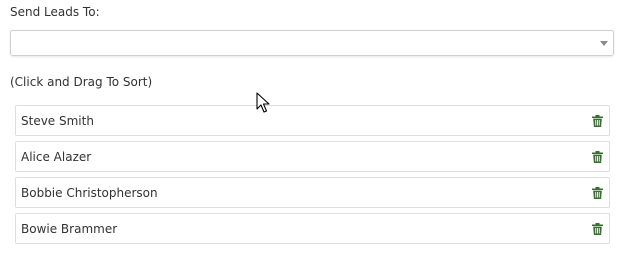 The height and width of the screenshot is (264, 634). What do you see at coordinates (312, 192) in the screenshot?
I see `list-item: Bobbie Christopherson` at bounding box center [312, 192].